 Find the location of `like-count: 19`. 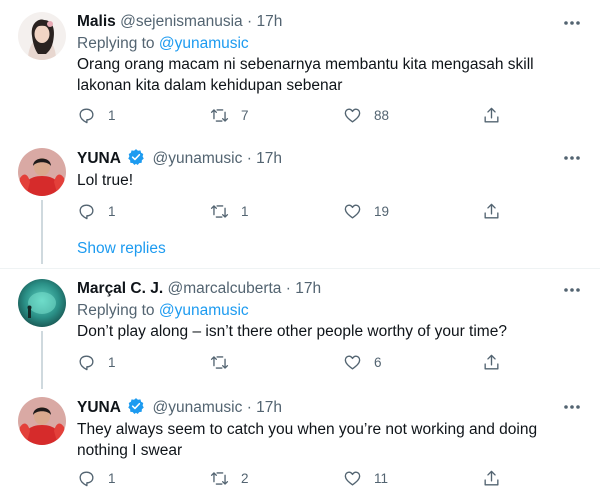

like-count: 19 is located at coordinates (382, 211).